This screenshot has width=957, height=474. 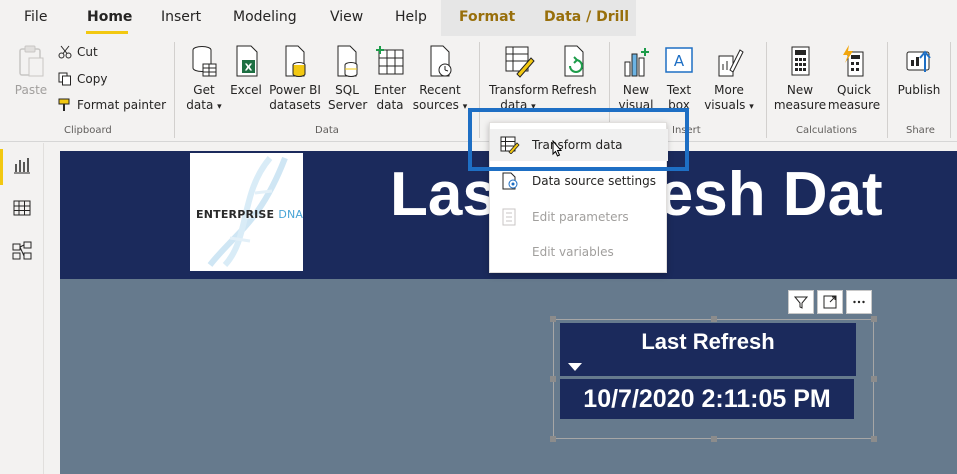 I want to click on ellipsis-icon, so click(x=859, y=302).